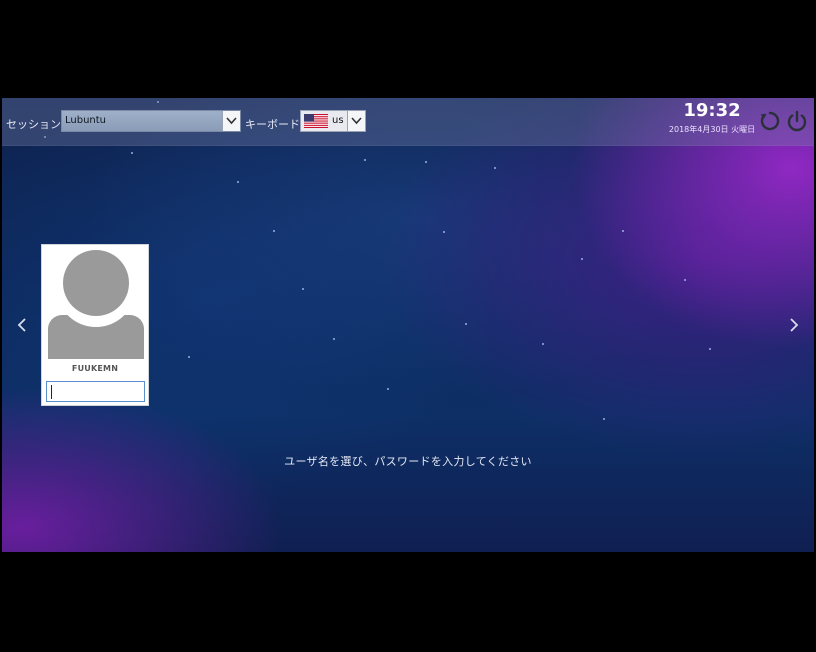 The height and width of the screenshot is (652, 816). What do you see at coordinates (86, 120) in the screenshot?
I see `session-value: Lubuntu` at bounding box center [86, 120].